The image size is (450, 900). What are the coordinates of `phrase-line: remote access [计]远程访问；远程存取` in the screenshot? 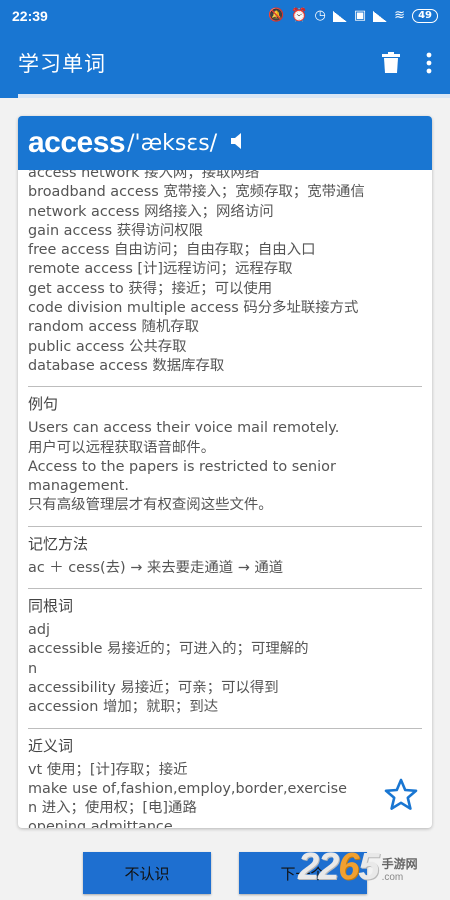 It's located at (160, 269).